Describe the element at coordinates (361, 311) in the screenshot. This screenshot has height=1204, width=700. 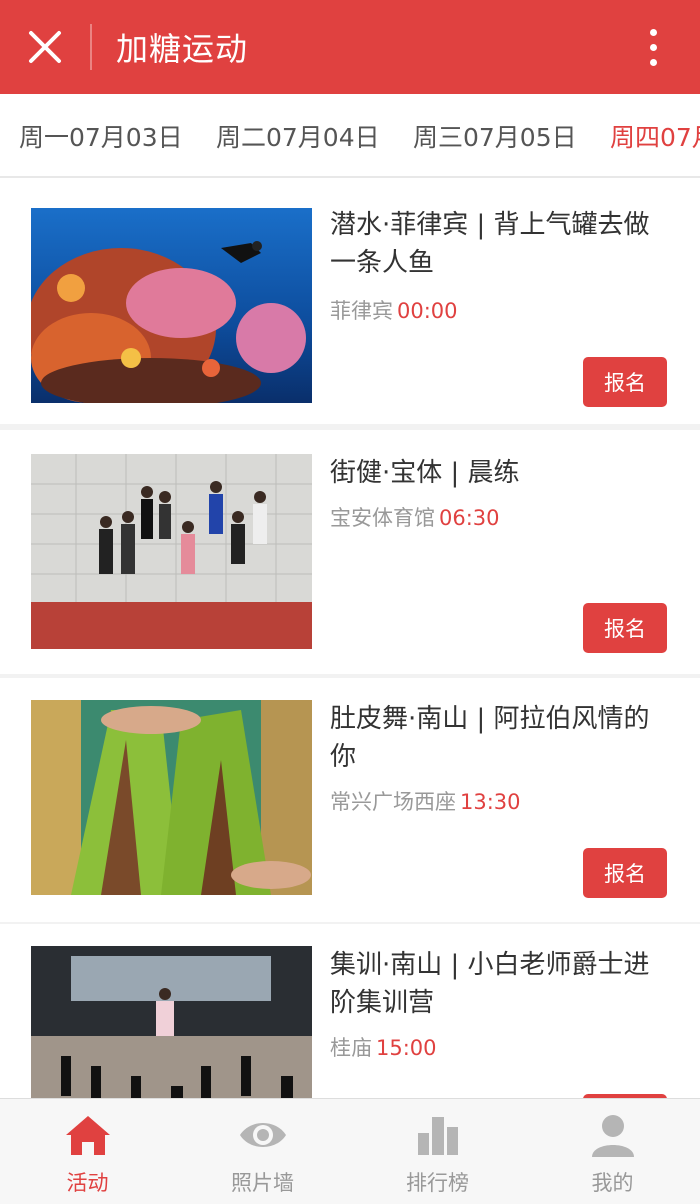
I see `event-location: 菲律宾` at that location.